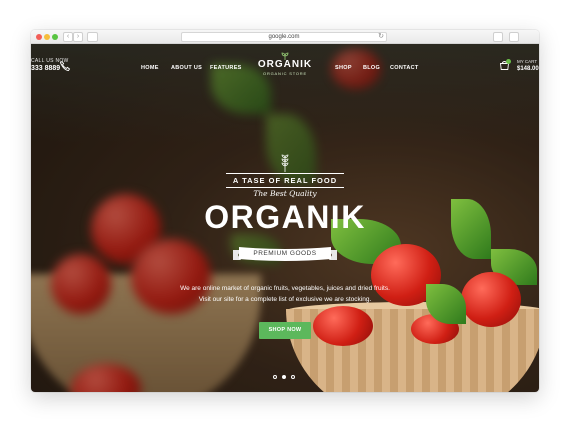  Describe the element at coordinates (498, 37) in the screenshot. I see `share-icon` at that location.